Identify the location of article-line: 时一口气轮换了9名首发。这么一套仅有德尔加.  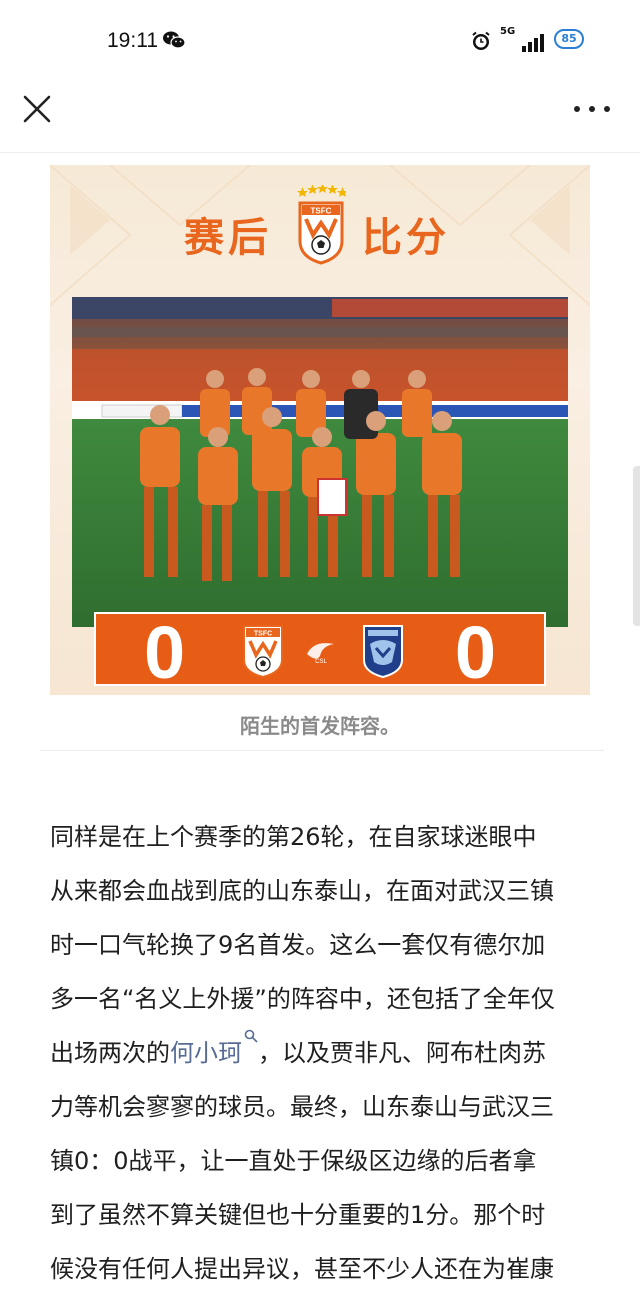
(298, 945).